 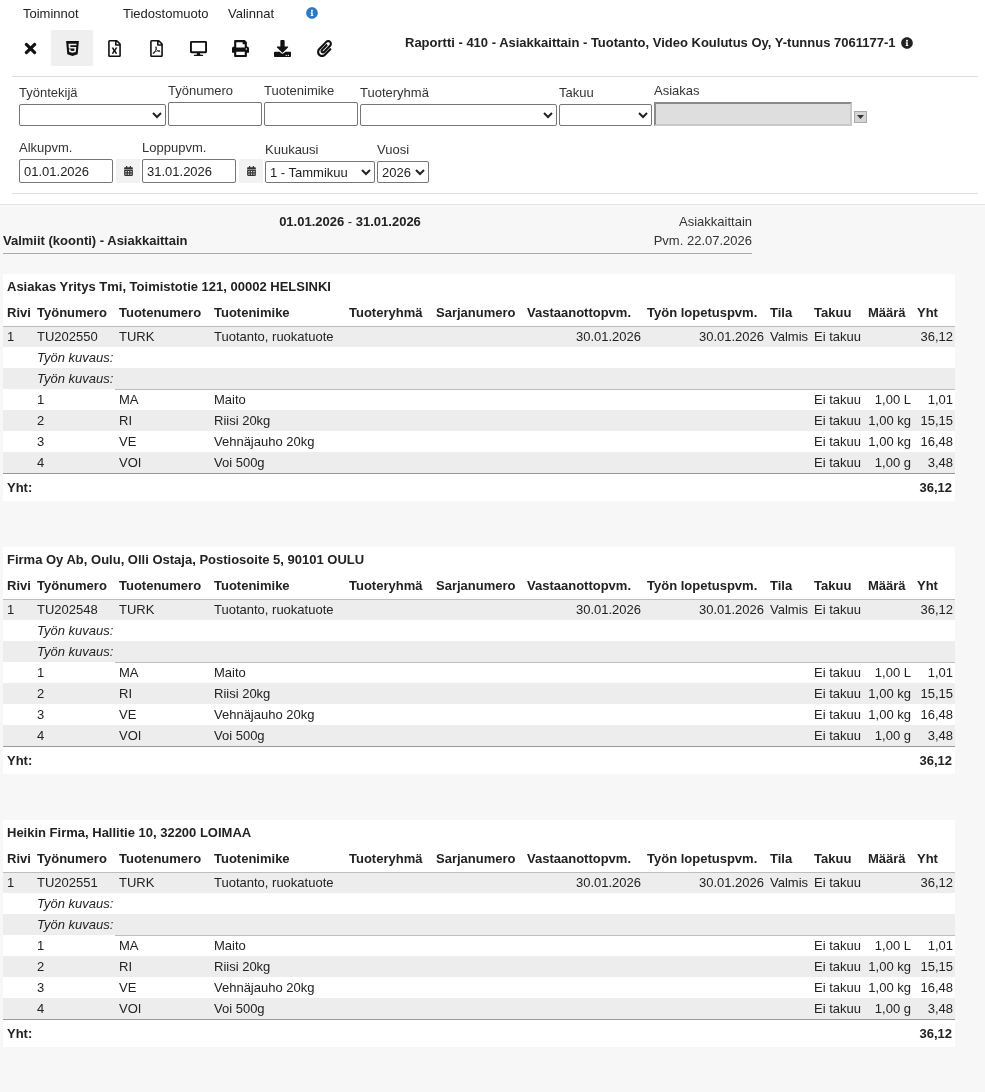 I want to click on menu-item: Valinnat, so click(x=251, y=13).